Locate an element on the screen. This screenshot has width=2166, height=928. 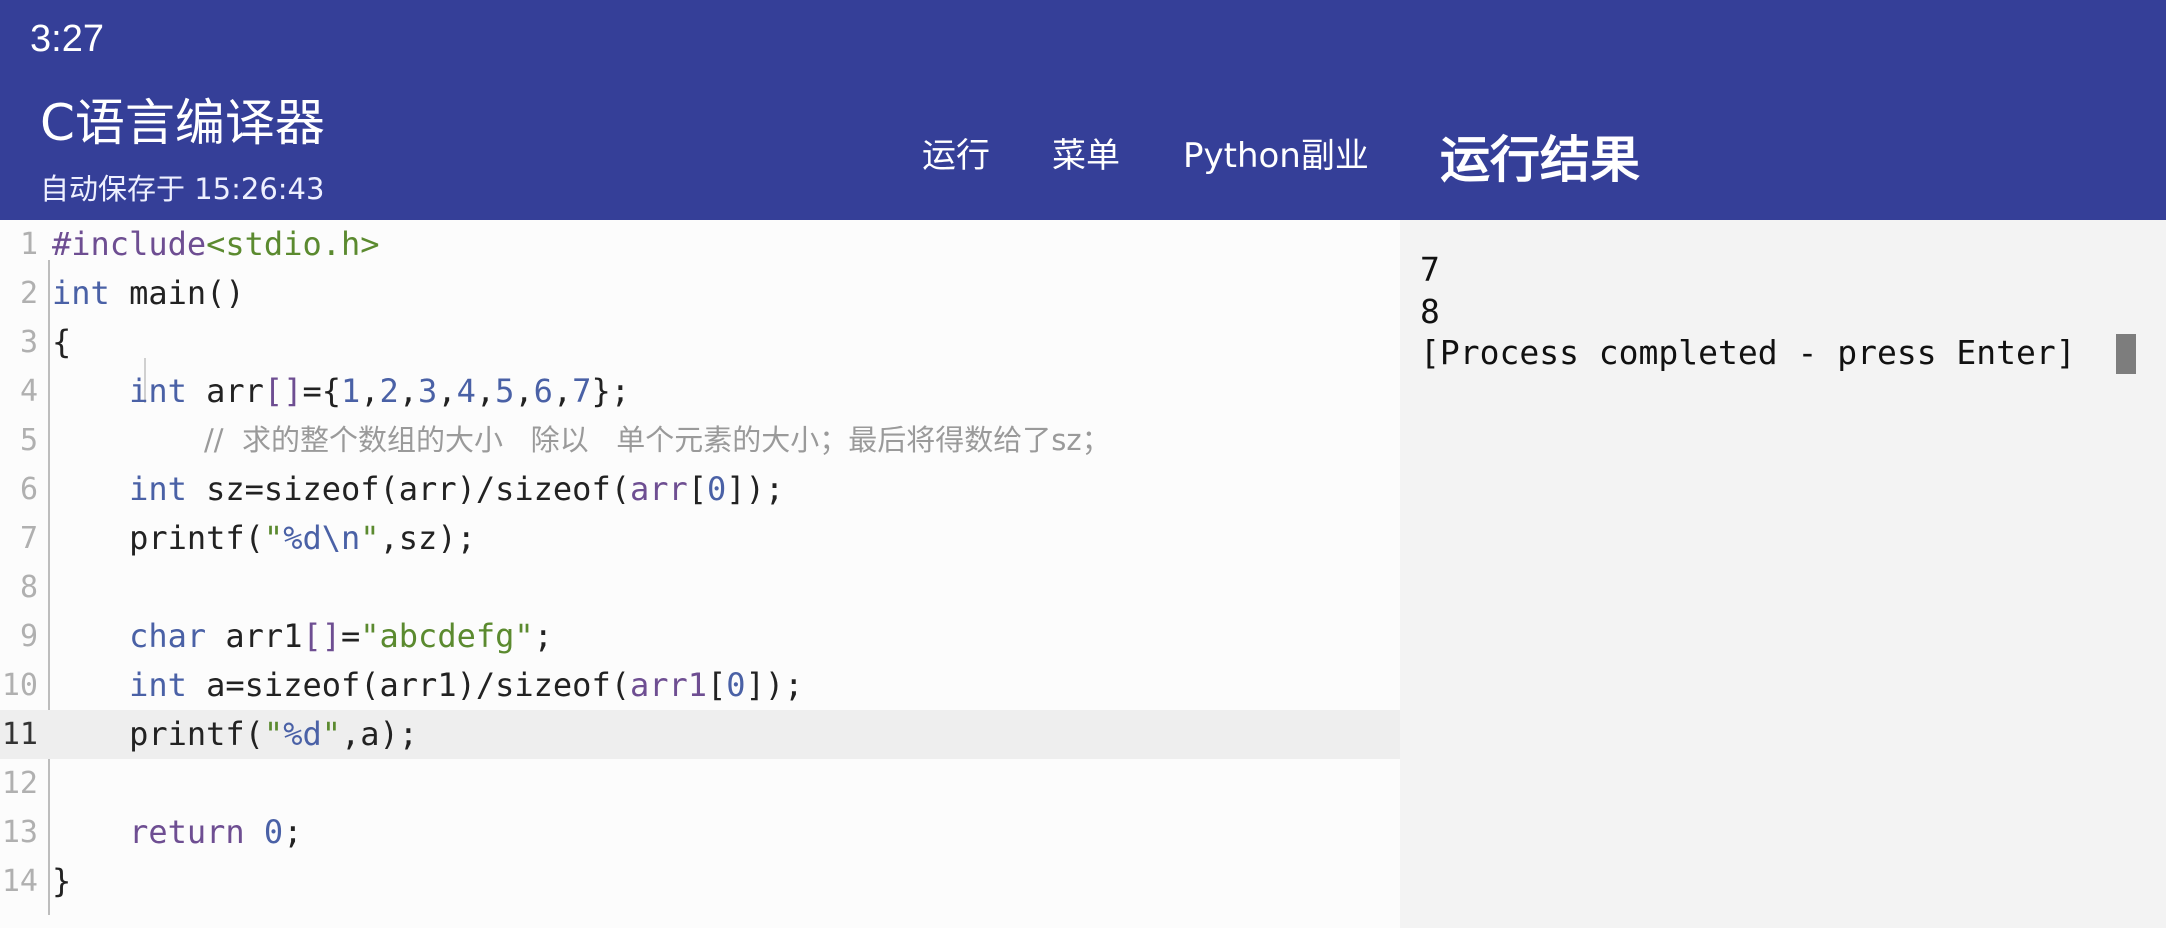
code-line: 8 is located at coordinates (700, 587).